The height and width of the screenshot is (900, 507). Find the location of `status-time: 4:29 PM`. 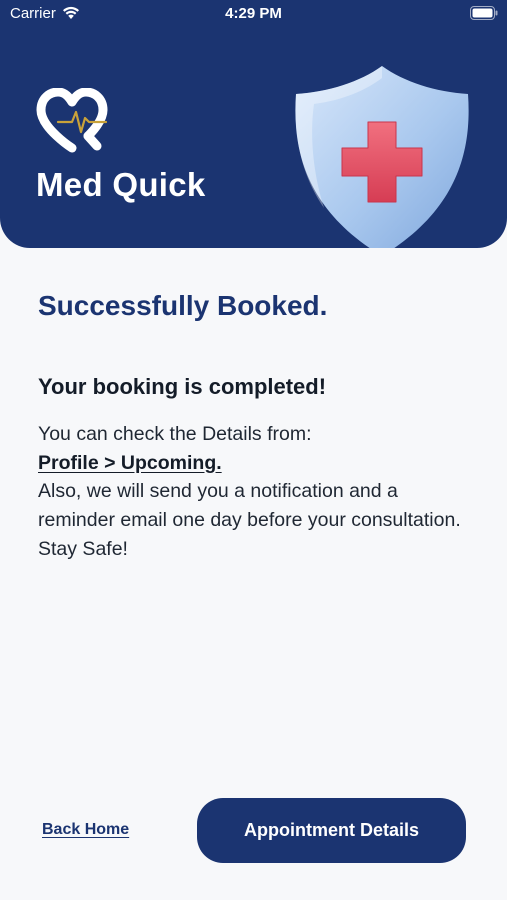

status-time: 4:29 PM is located at coordinates (253, 13).